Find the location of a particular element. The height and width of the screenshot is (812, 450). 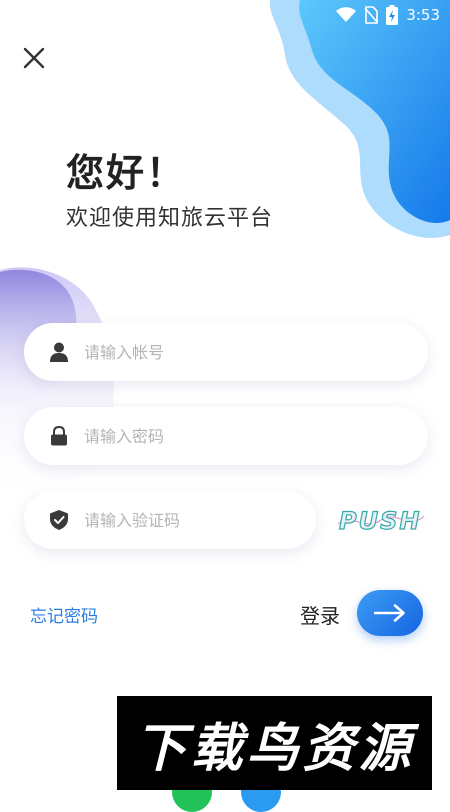

close-button is located at coordinates (34, 58).